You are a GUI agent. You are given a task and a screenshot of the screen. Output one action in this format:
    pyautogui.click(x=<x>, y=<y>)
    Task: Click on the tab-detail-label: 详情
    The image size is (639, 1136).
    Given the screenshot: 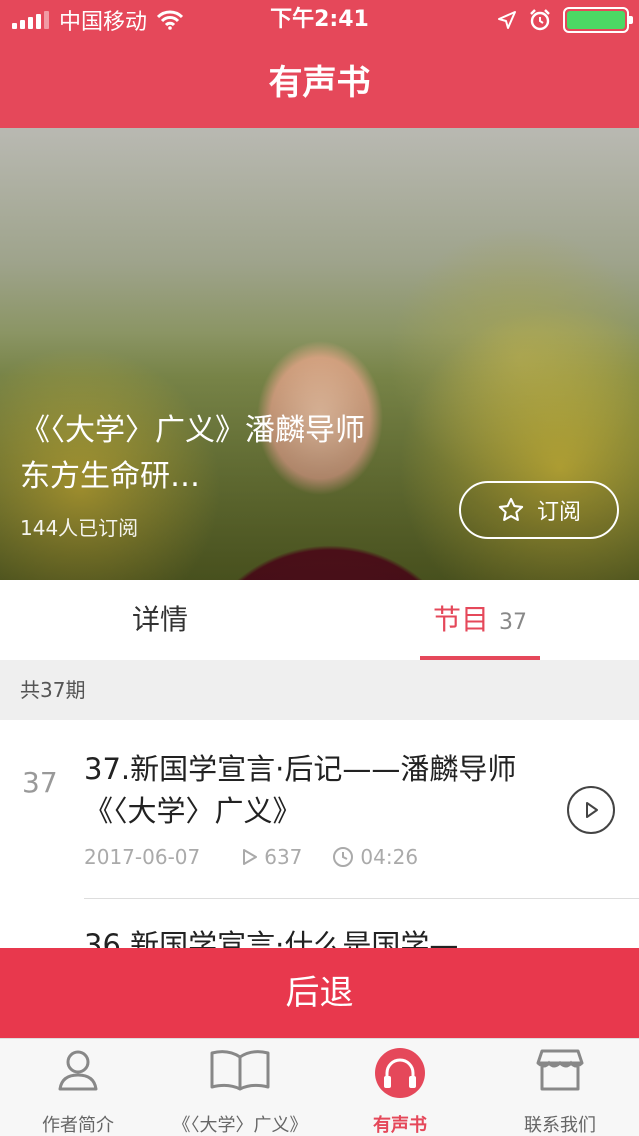 What is the action you would take?
    pyautogui.click(x=159, y=619)
    